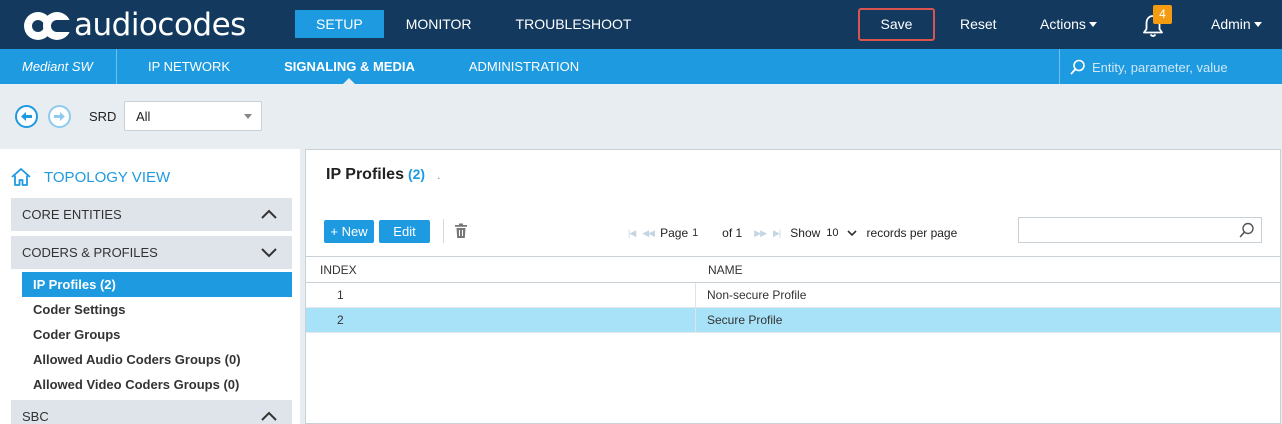 The height and width of the screenshot is (424, 1282). Describe the element at coordinates (404, 231) in the screenshot. I see `edit-button: Edit` at that location.